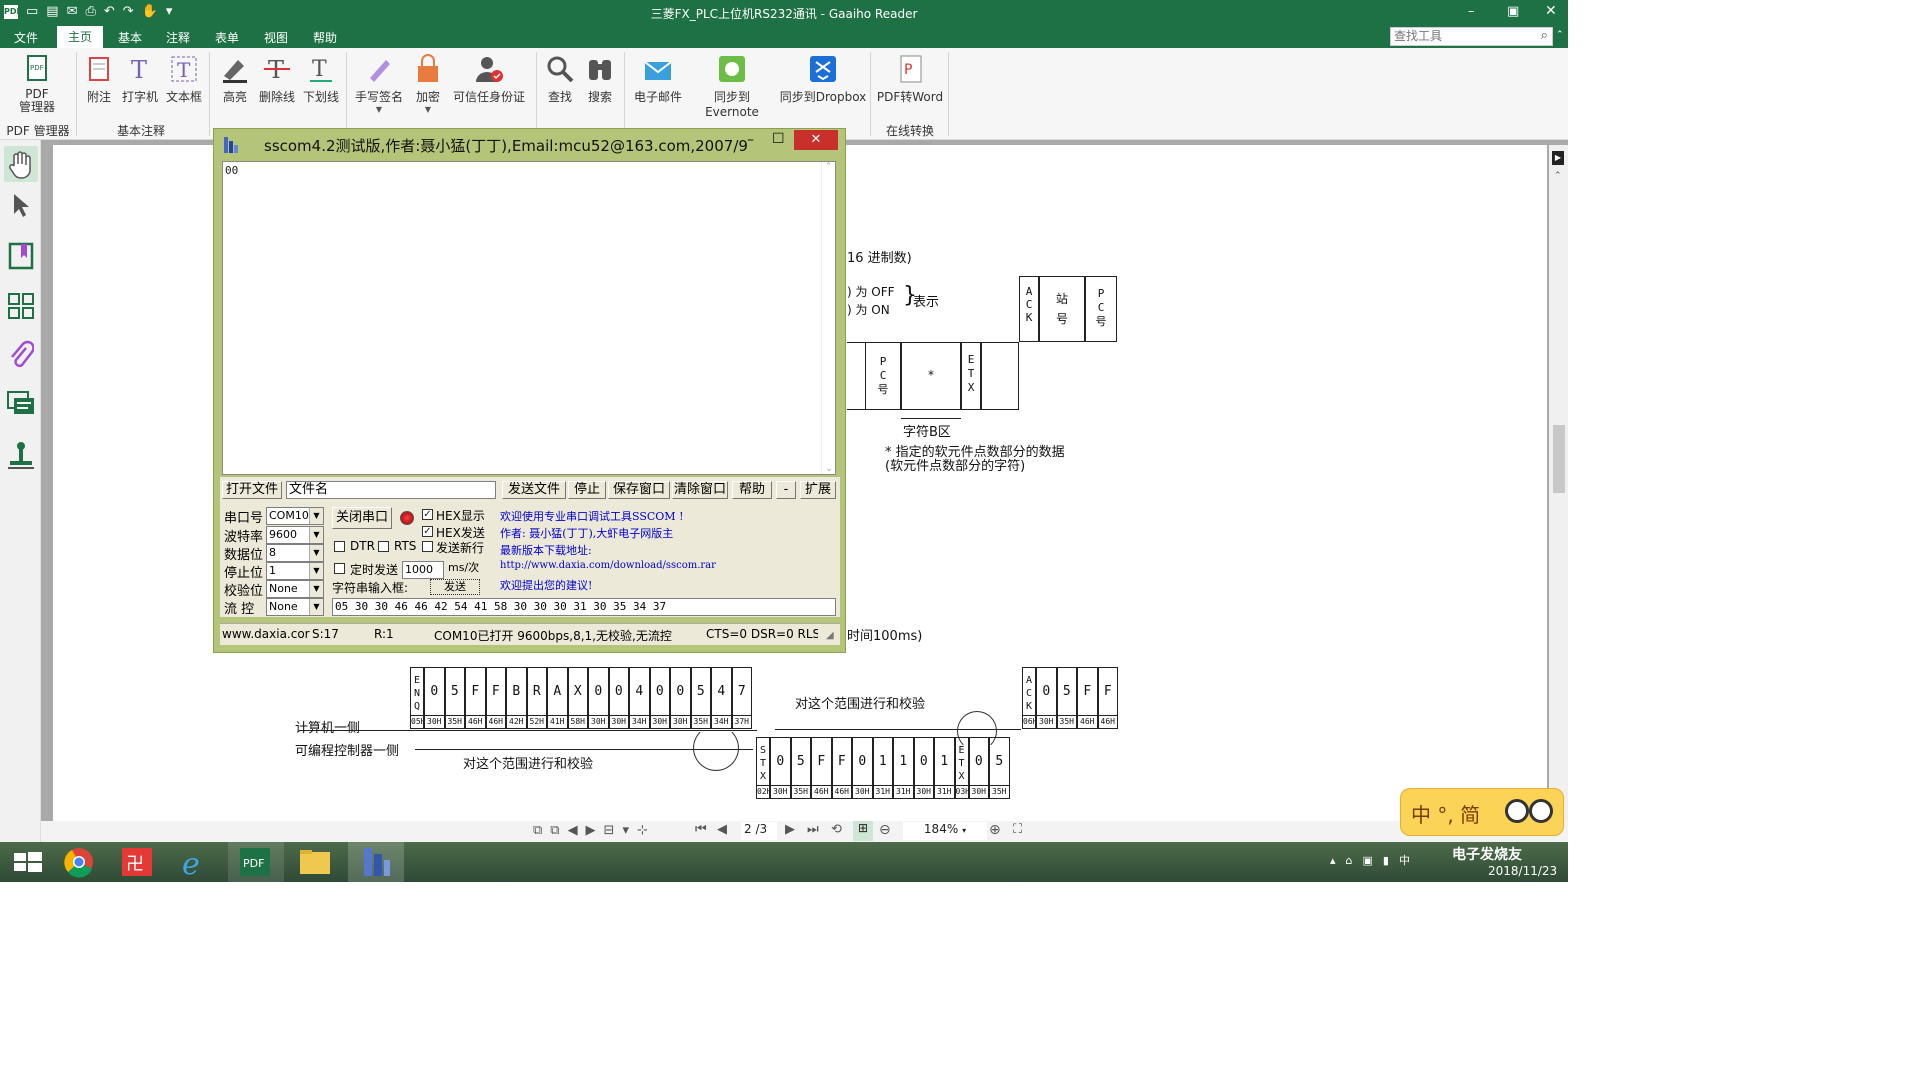 This screenshot has height=1080, width=1920. I want to click on filename-field: 文件名, so click(391, 490).